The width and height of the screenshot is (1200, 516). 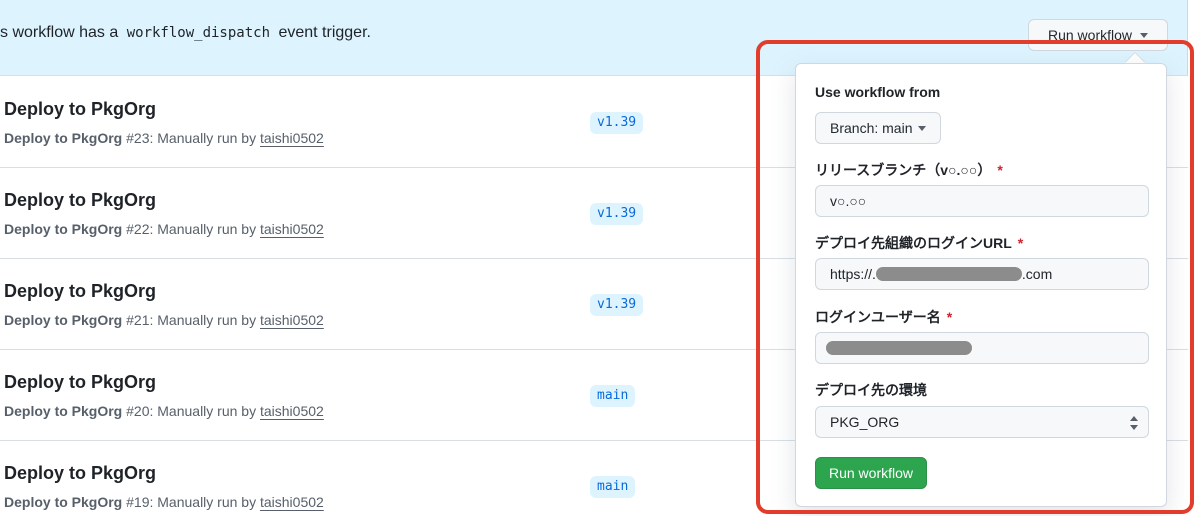 I want to click on banner-text-prefix: s workflow has a, so click(x=59, y=32).